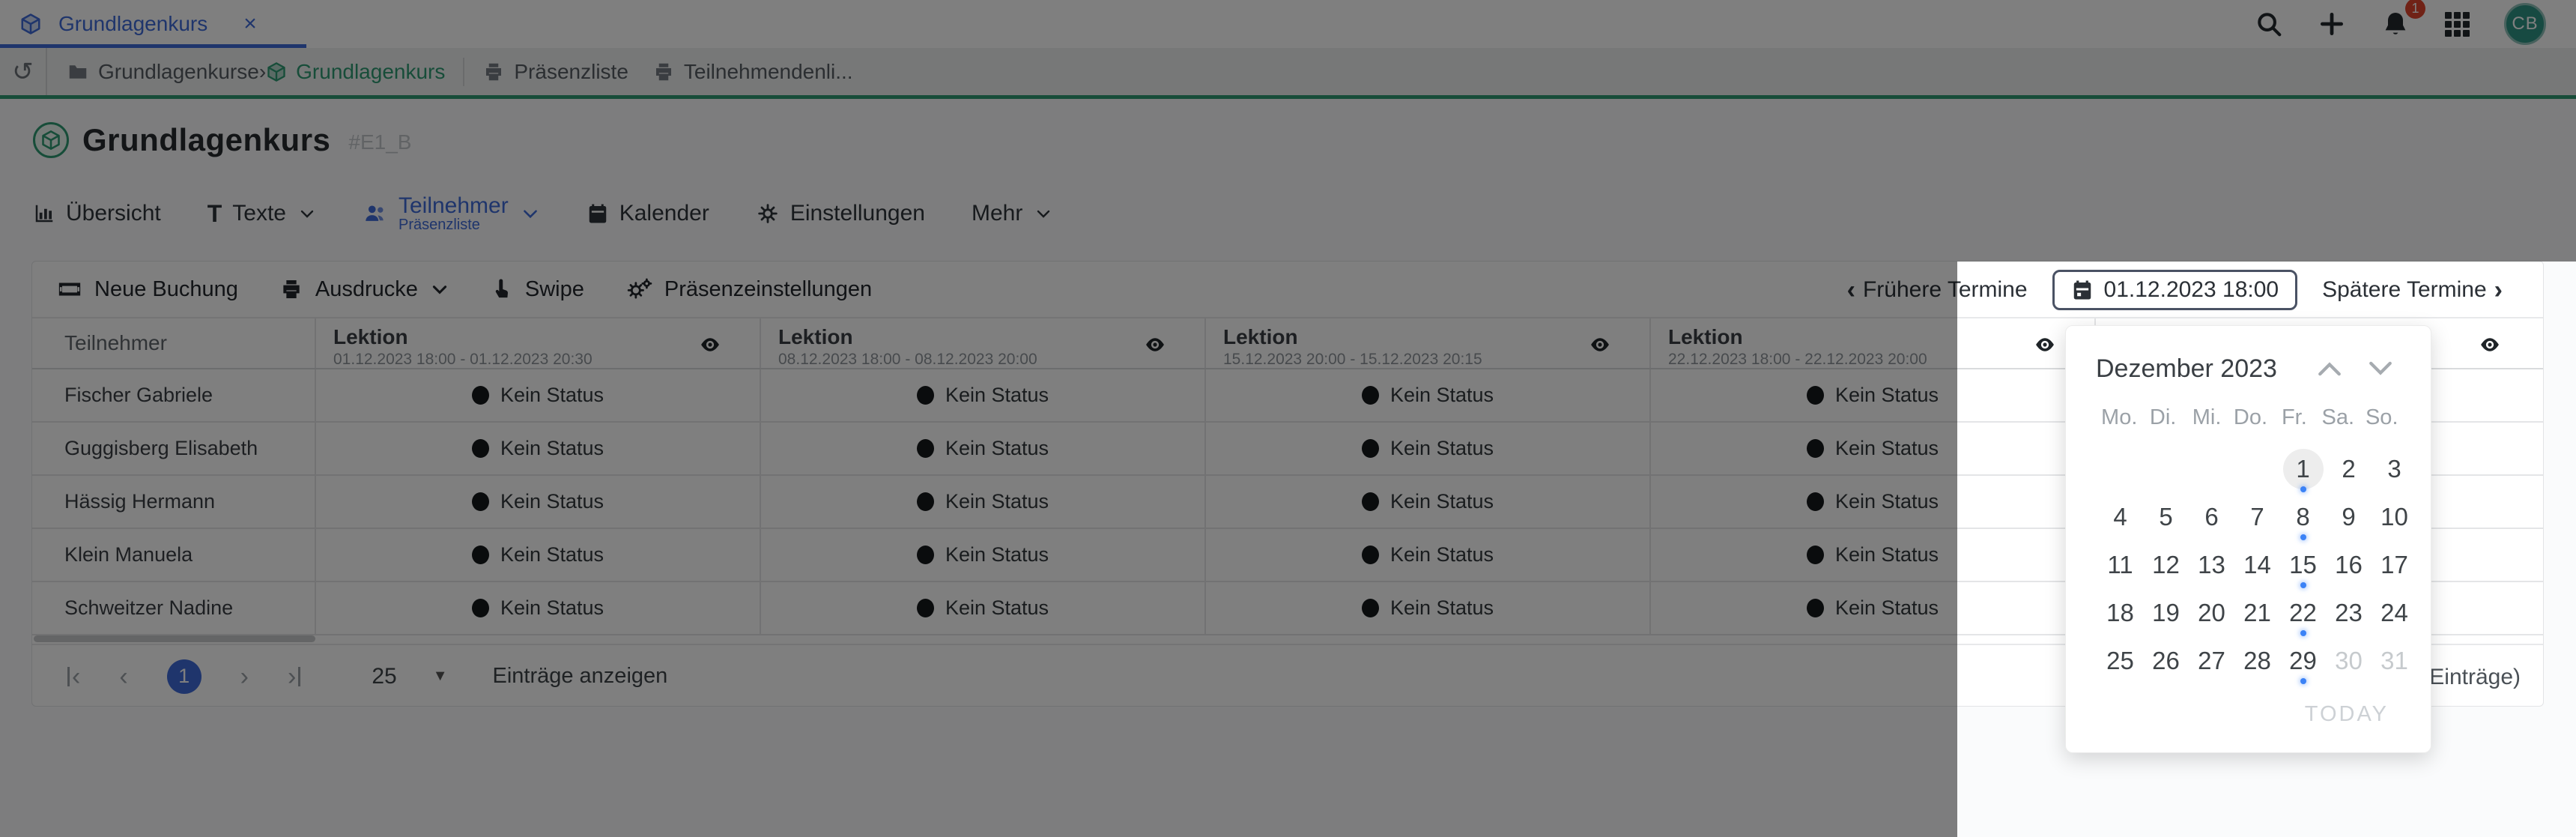 This screenshot has width=2576, height=837. I want to click on calendar-month-label: Dezember 2023, so click(2186, 368).